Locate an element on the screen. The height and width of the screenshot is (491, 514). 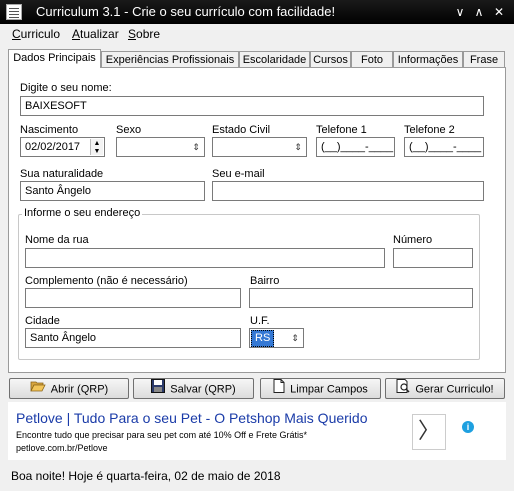
address-group-title: Informe o seu endereço is located at coordinates (82, 213).